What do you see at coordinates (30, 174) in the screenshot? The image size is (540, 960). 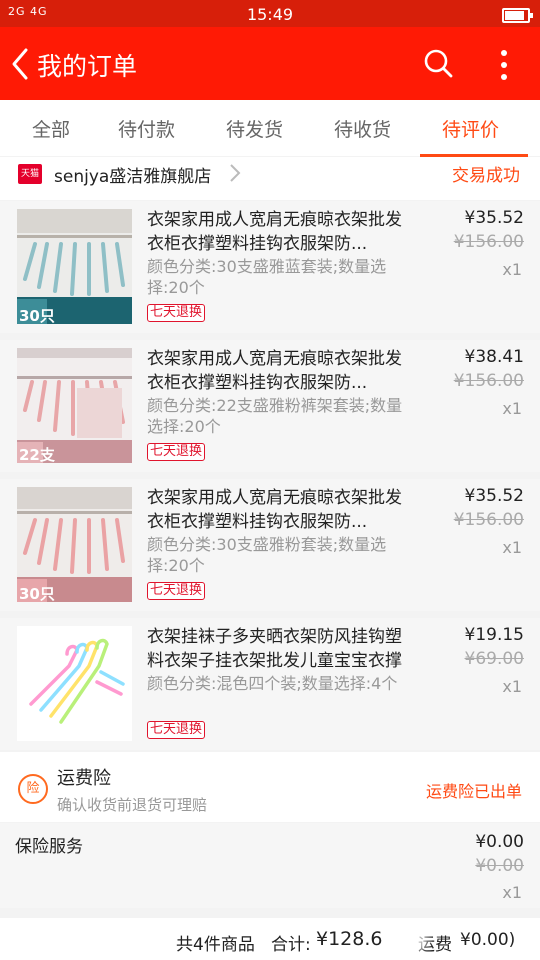 I see `tmall-logo-icon: 天猫` at bounding box center [30, 174].